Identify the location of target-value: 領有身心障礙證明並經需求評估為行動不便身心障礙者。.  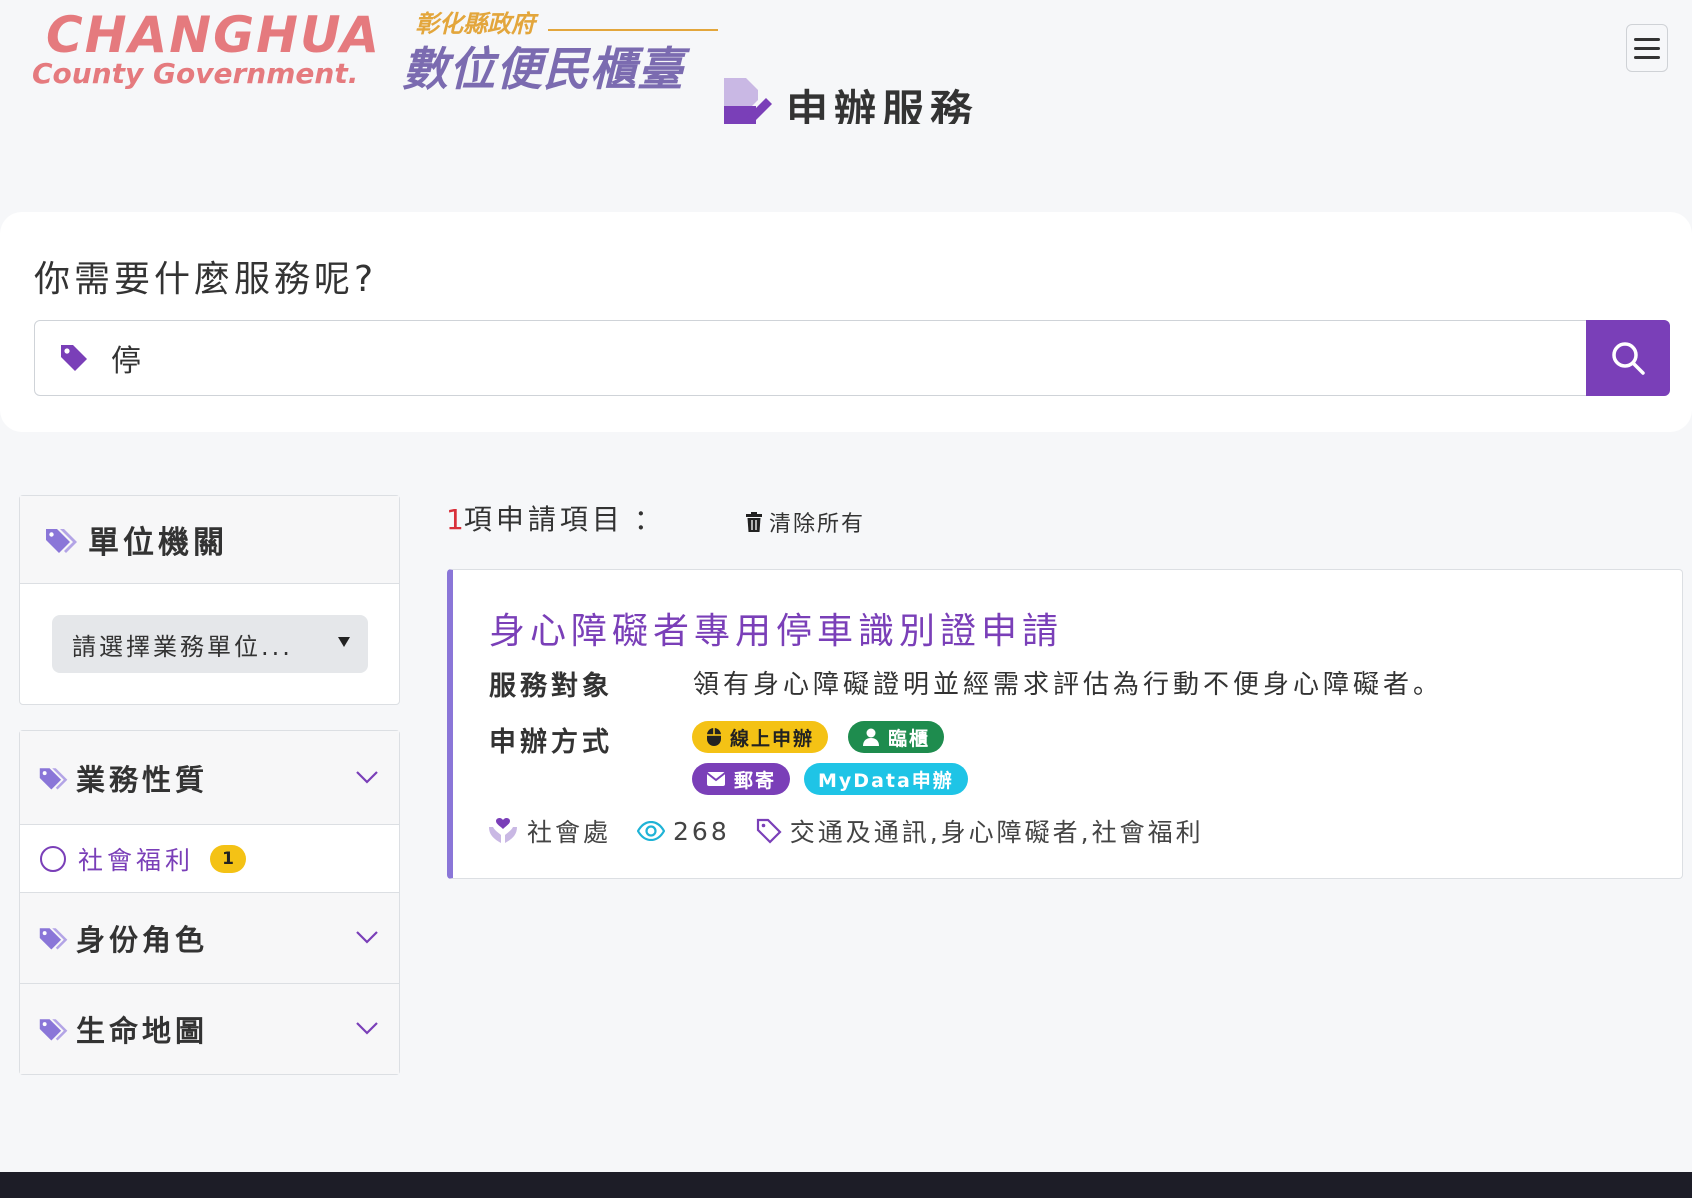
(1068, 685).